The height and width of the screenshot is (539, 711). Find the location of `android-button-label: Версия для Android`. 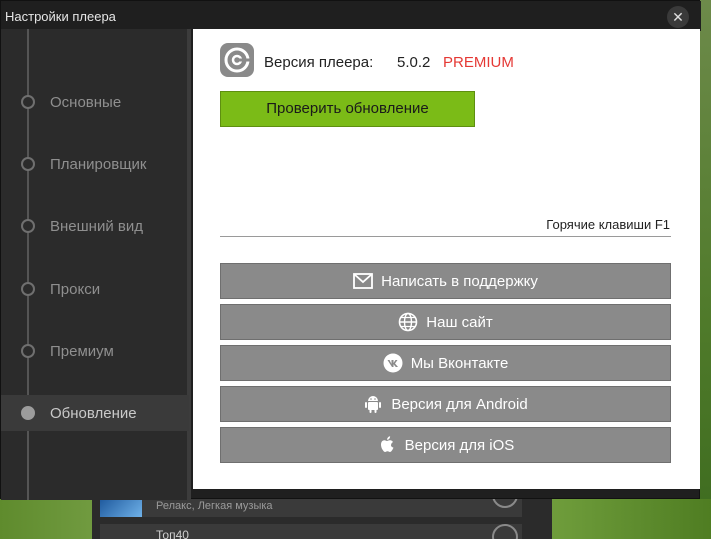

android-button-label: Версия для Android is located at coordinates (459, 404).